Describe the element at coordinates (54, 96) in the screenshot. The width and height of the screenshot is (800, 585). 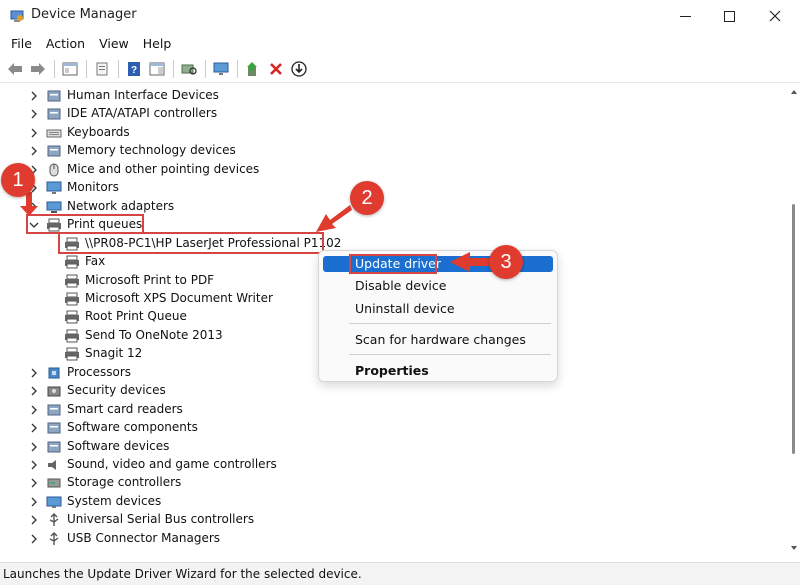
I see `hid-icon` at that location.